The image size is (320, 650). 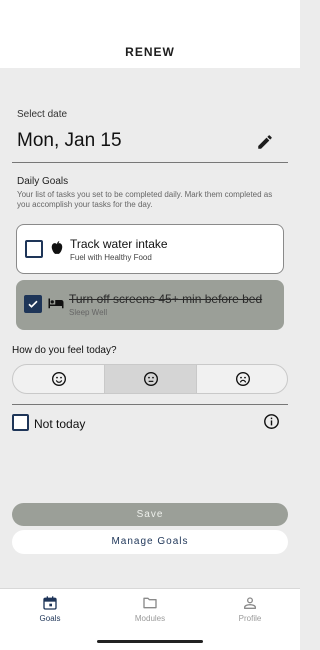 What do you see at coordinates (43, 181) in the screenshot?
I see `daily-goals-title: Daily Goals` at bounding box center [43, 181].